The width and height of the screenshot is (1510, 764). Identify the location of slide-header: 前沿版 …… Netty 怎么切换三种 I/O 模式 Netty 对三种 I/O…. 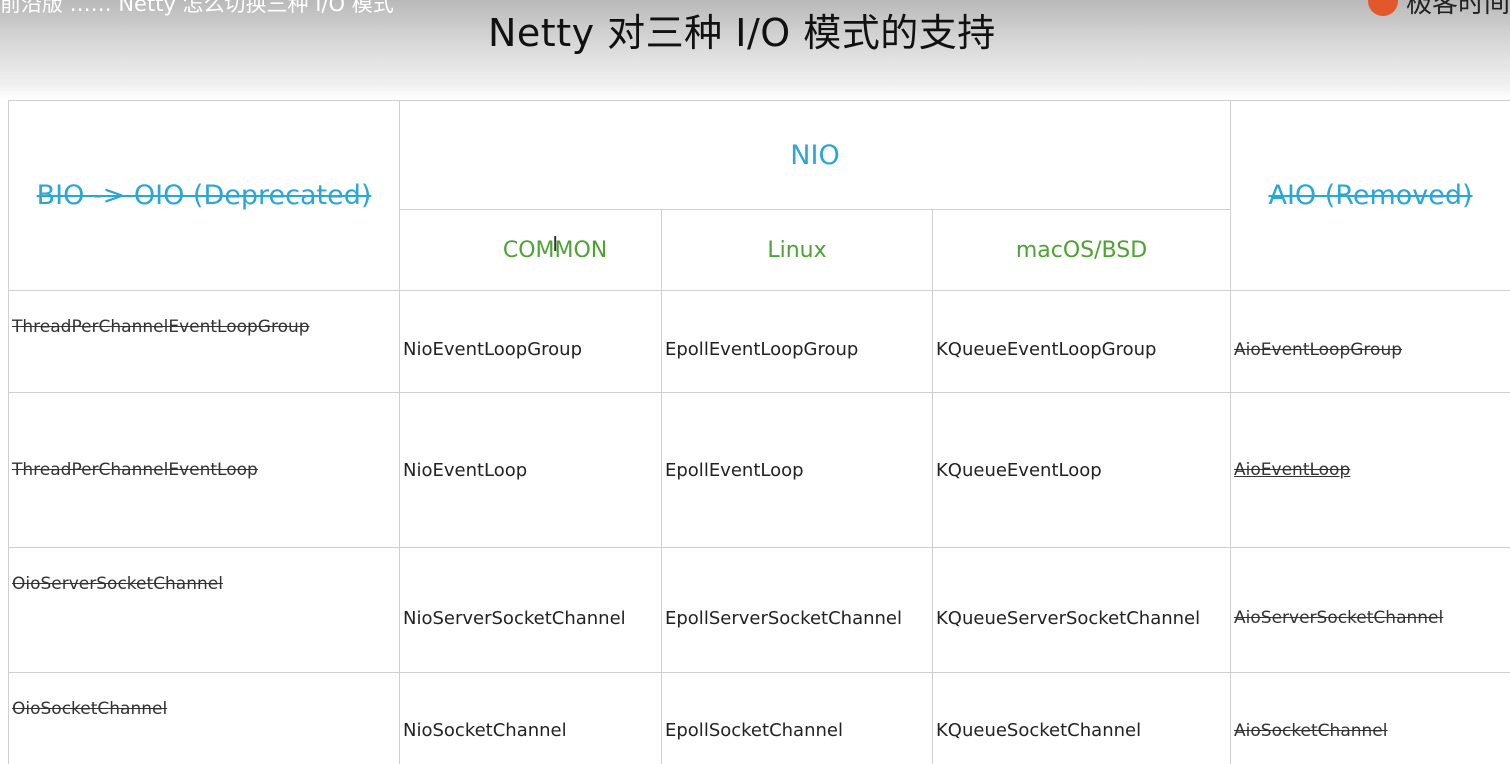
(755, 50).